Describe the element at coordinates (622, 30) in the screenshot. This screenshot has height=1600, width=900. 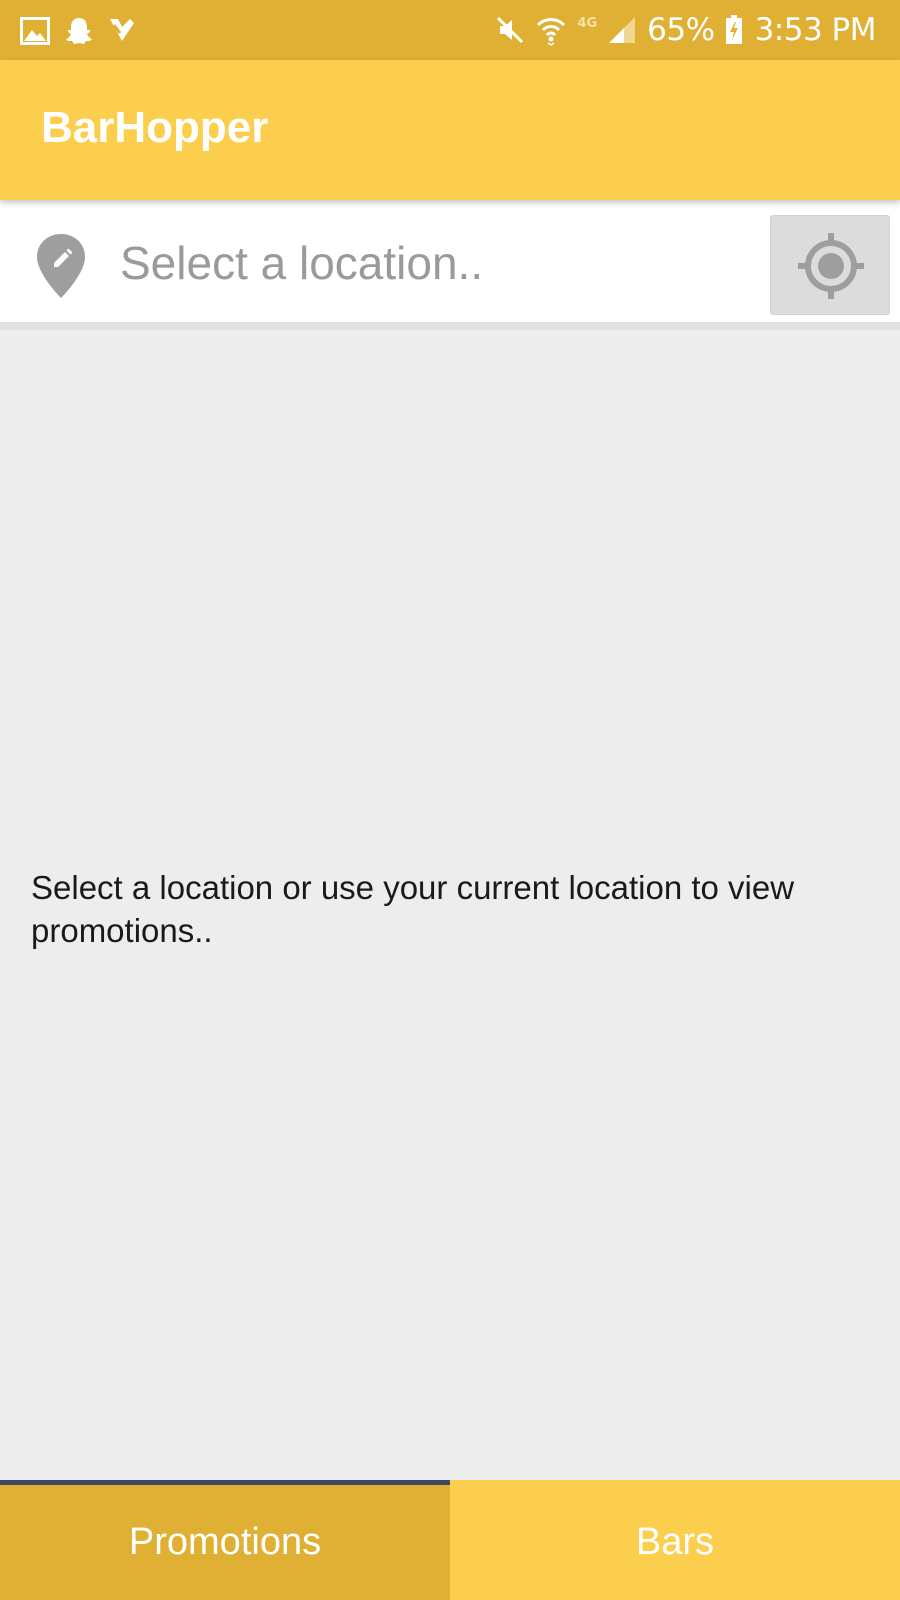
I see `signal-icon` at that location.